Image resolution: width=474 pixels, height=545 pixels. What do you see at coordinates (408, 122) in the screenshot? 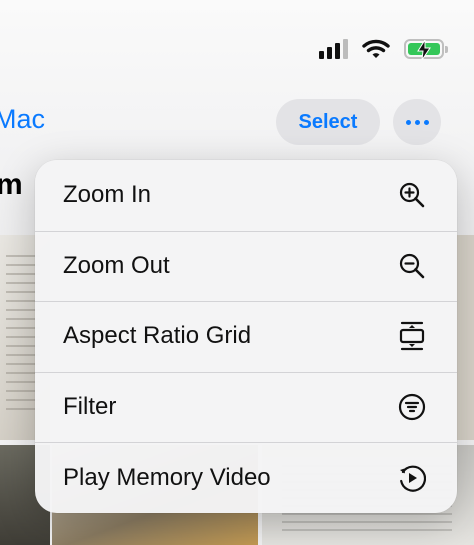
I see `ellipsis-icon` at bounding box center [408, 122].